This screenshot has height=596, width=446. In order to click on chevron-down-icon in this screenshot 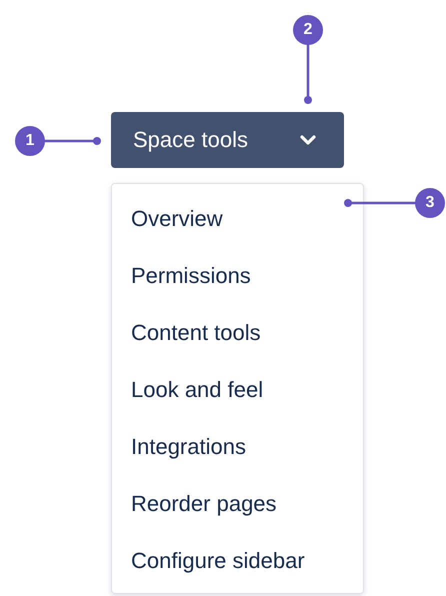, I will do `click(308, 140)`.